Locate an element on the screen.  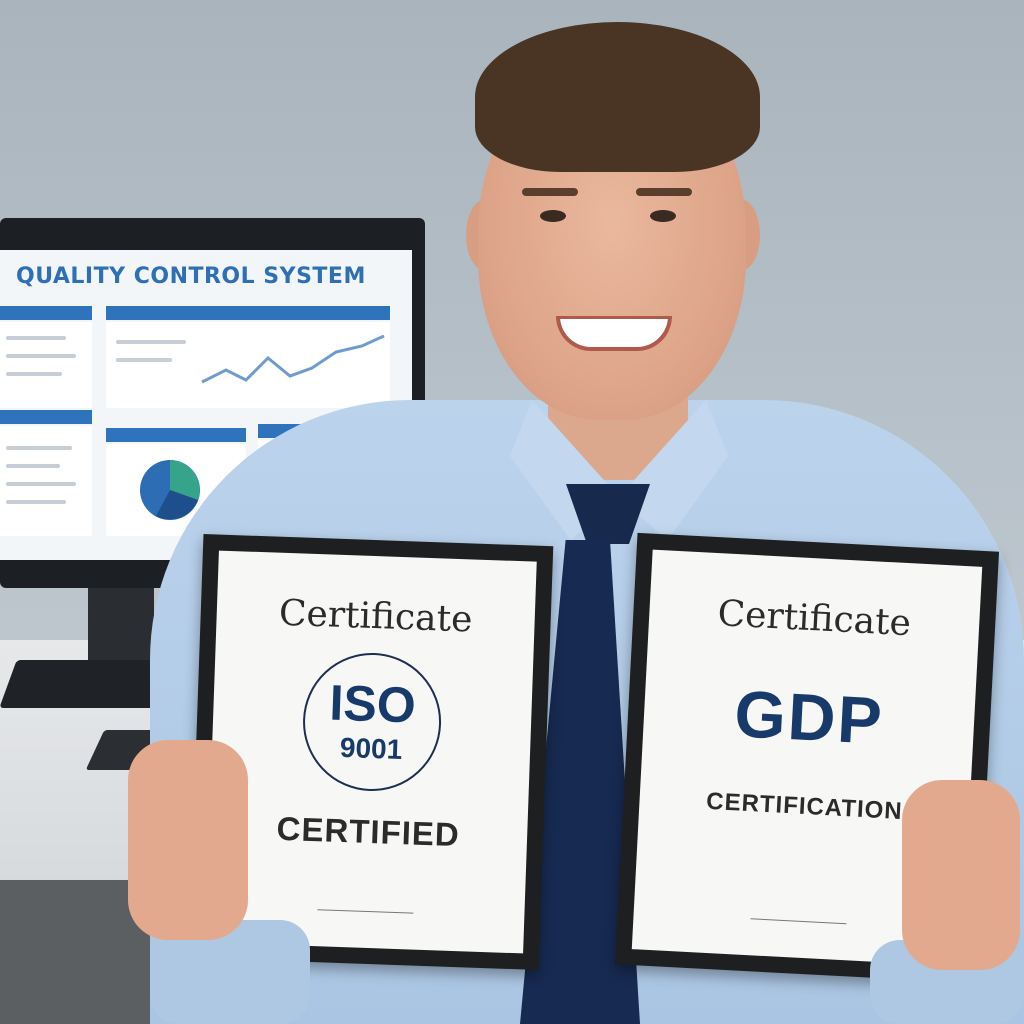
screen-title: QUALITY CONTROL SYSTEM is located at coordinates (191, 276).